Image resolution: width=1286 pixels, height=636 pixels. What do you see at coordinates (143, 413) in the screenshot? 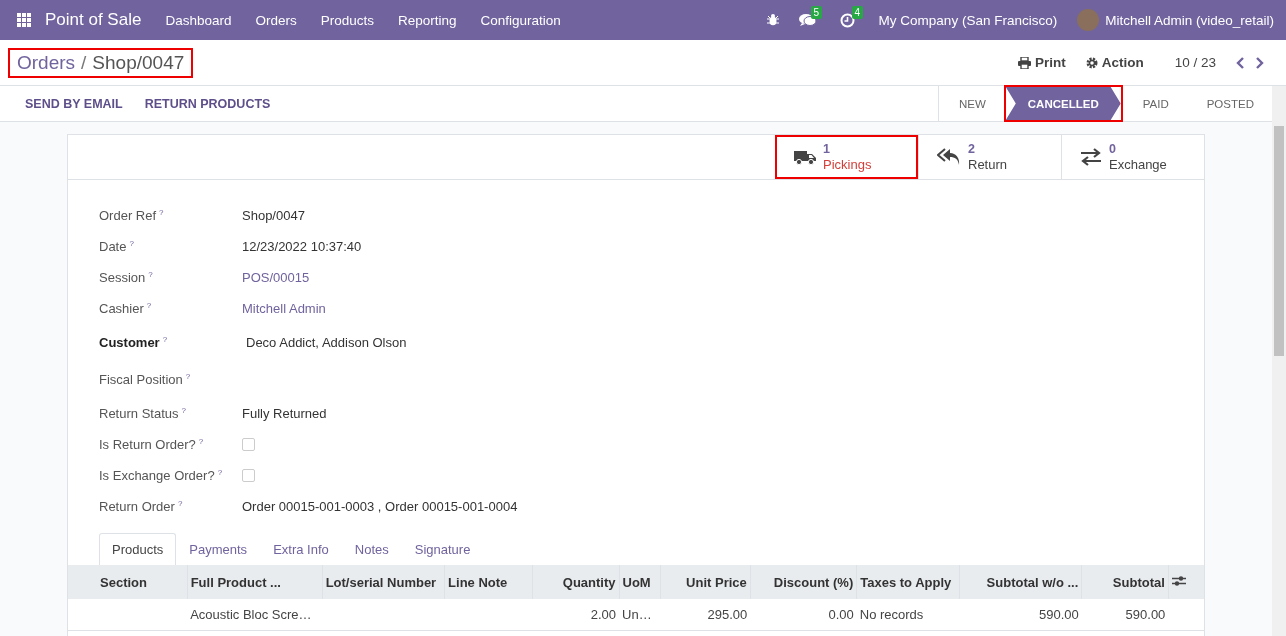
I see `field-label: Return Status $^{?}$` at bounding box center [143, 413].